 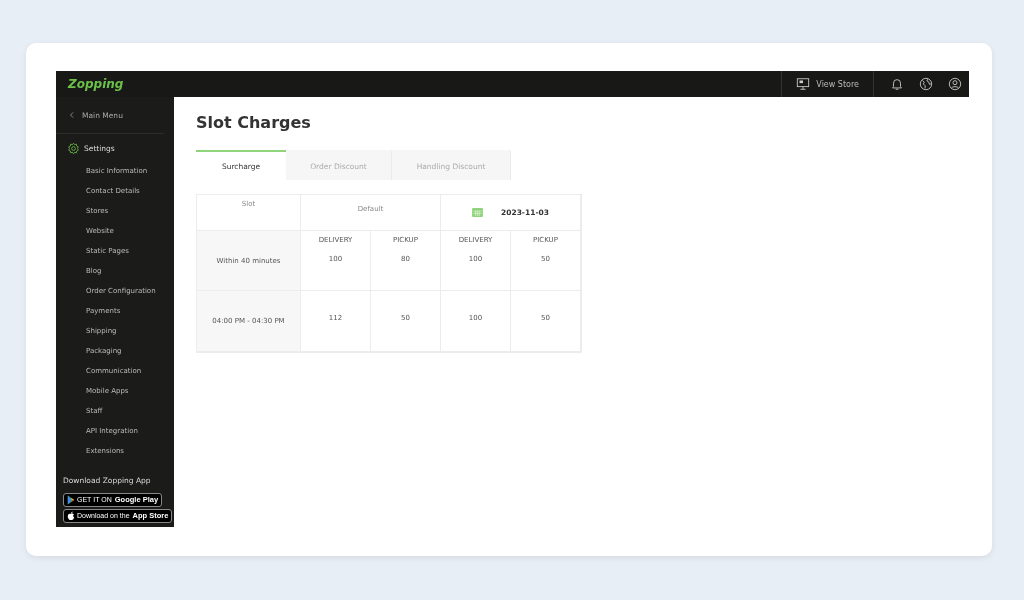 What do you see at coordinates (96, 84) in the screenshot?
I see `brand-logo: Zopping` at bounding box center [96, 84].